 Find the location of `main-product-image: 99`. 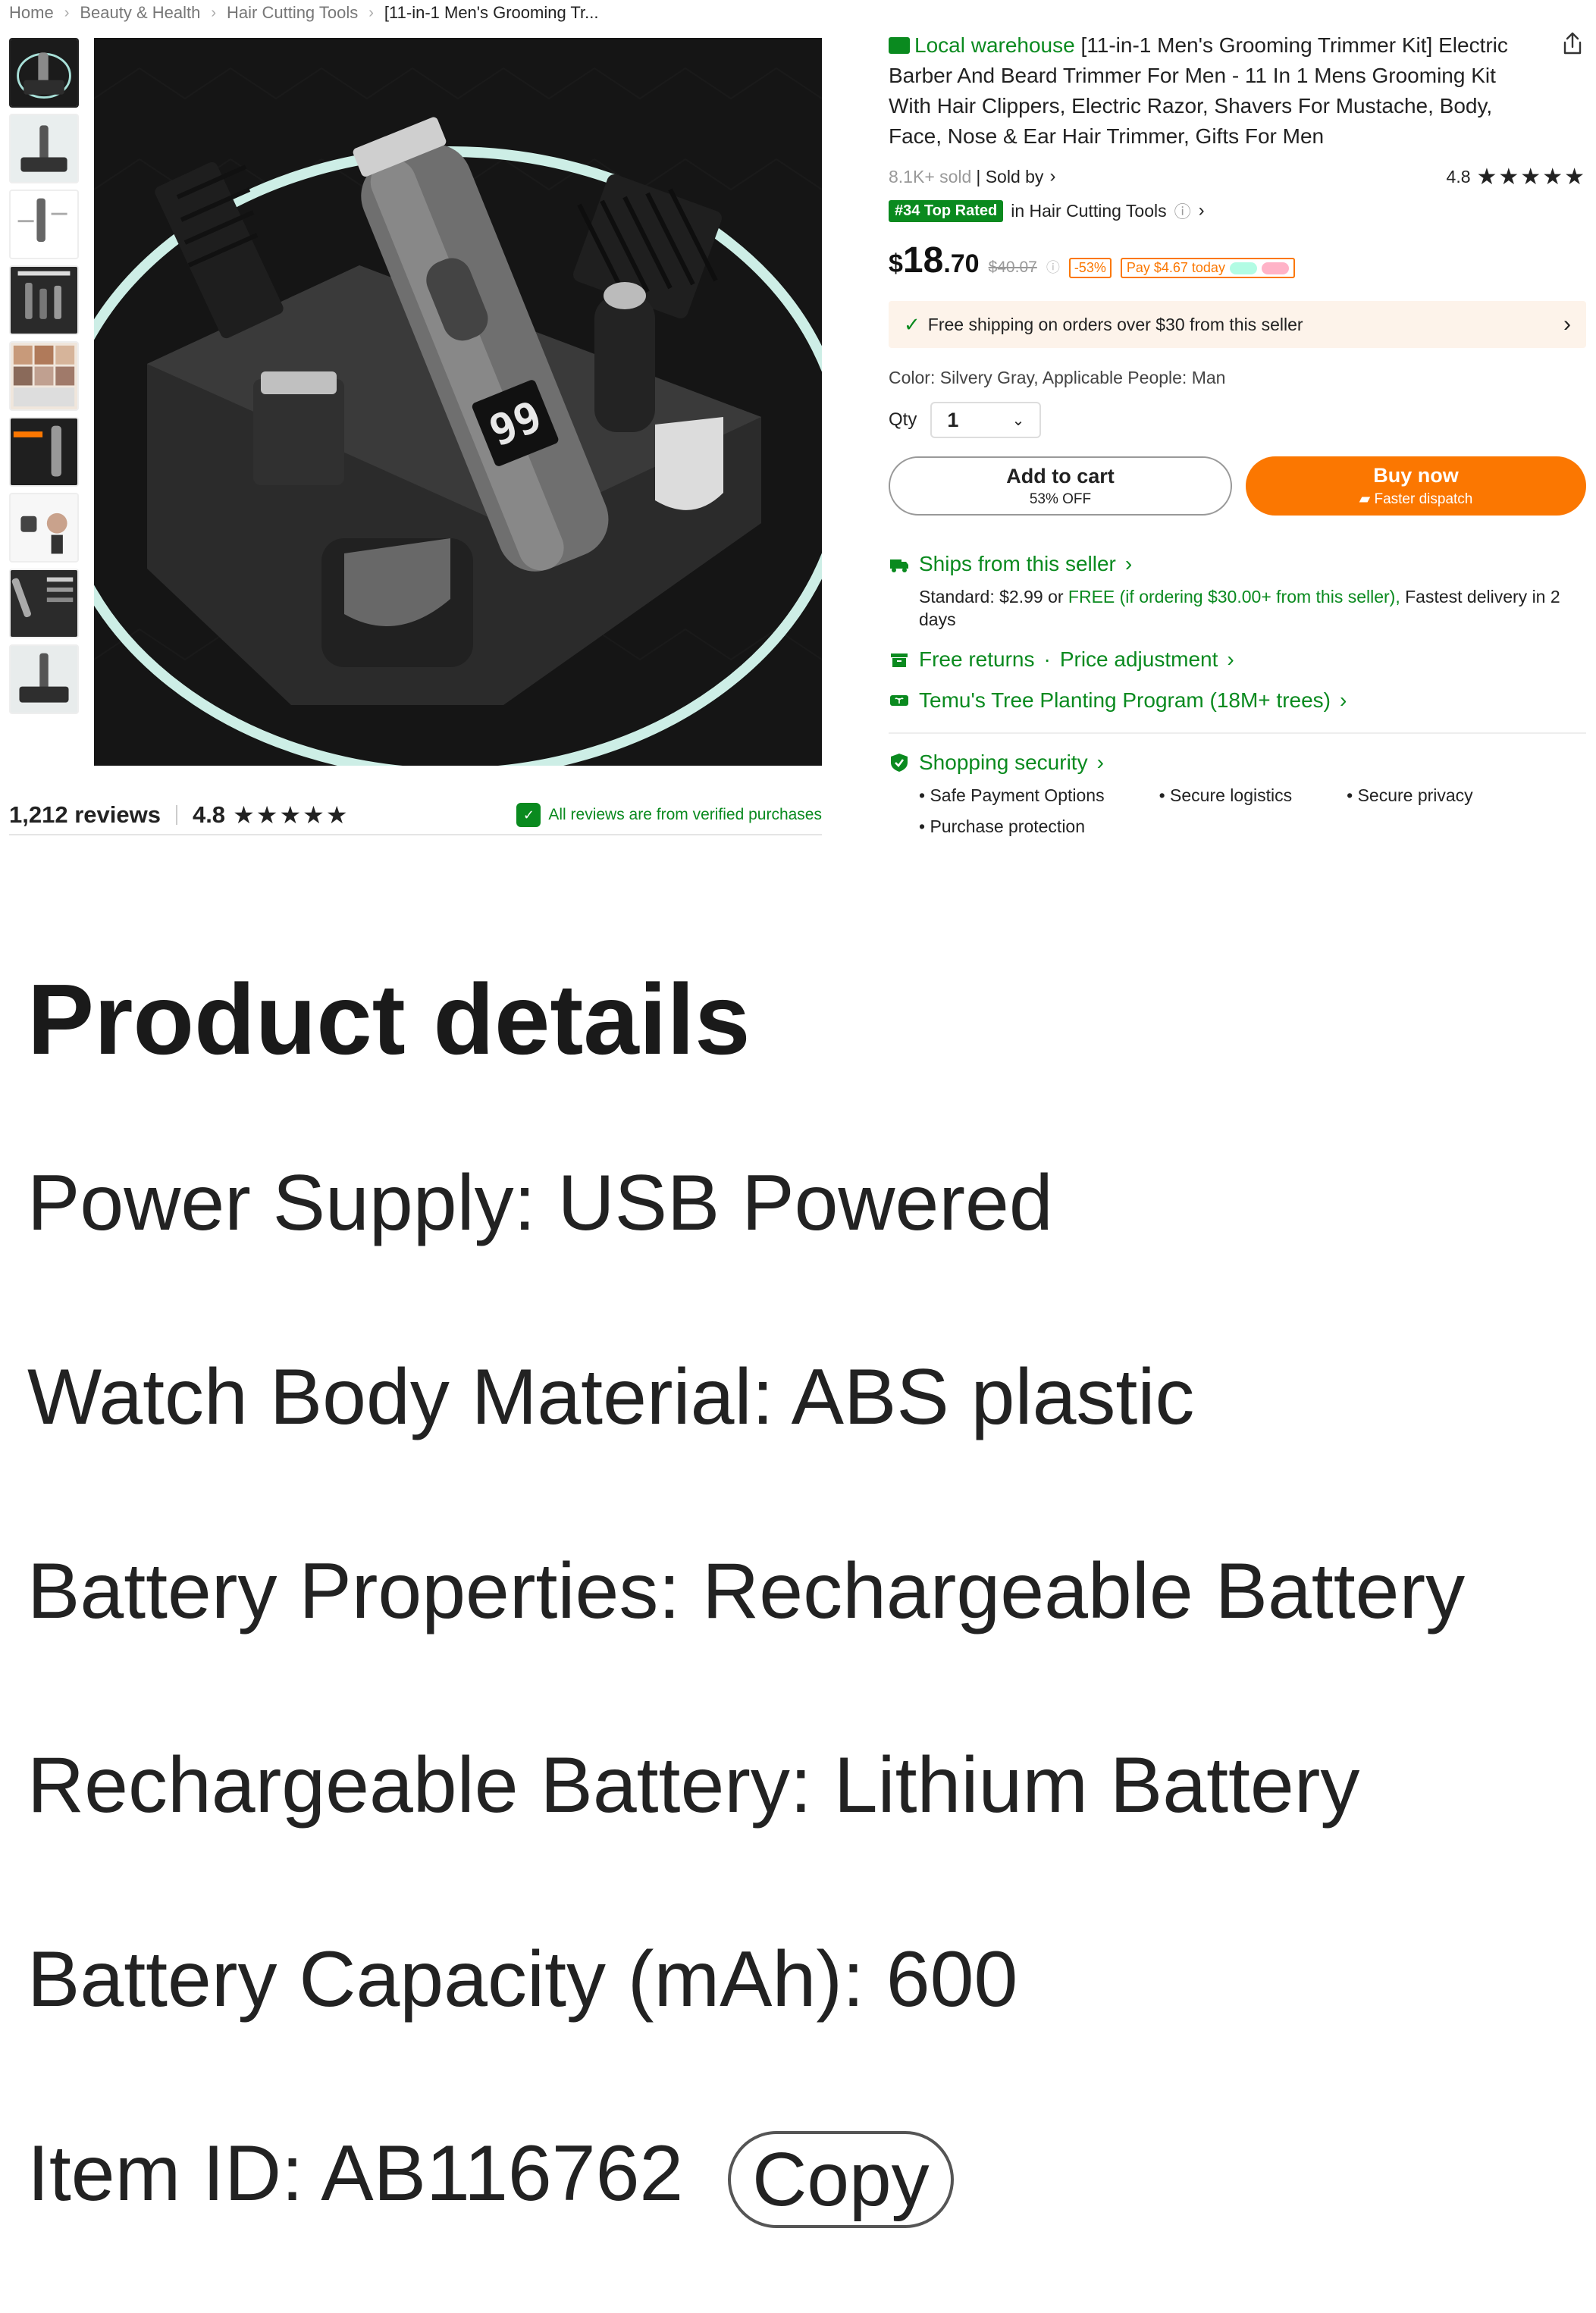

main-product-image: 99 is located at coordinates (458, 402).